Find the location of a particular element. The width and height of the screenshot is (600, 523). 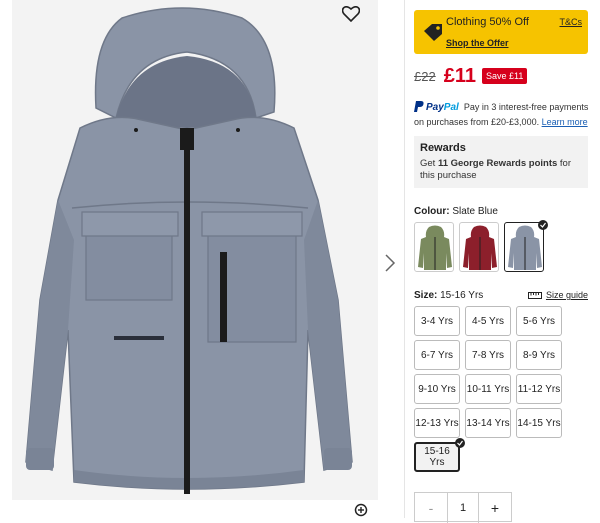

size-option: 11-12 Yrs is located at coordinates (539, 389).